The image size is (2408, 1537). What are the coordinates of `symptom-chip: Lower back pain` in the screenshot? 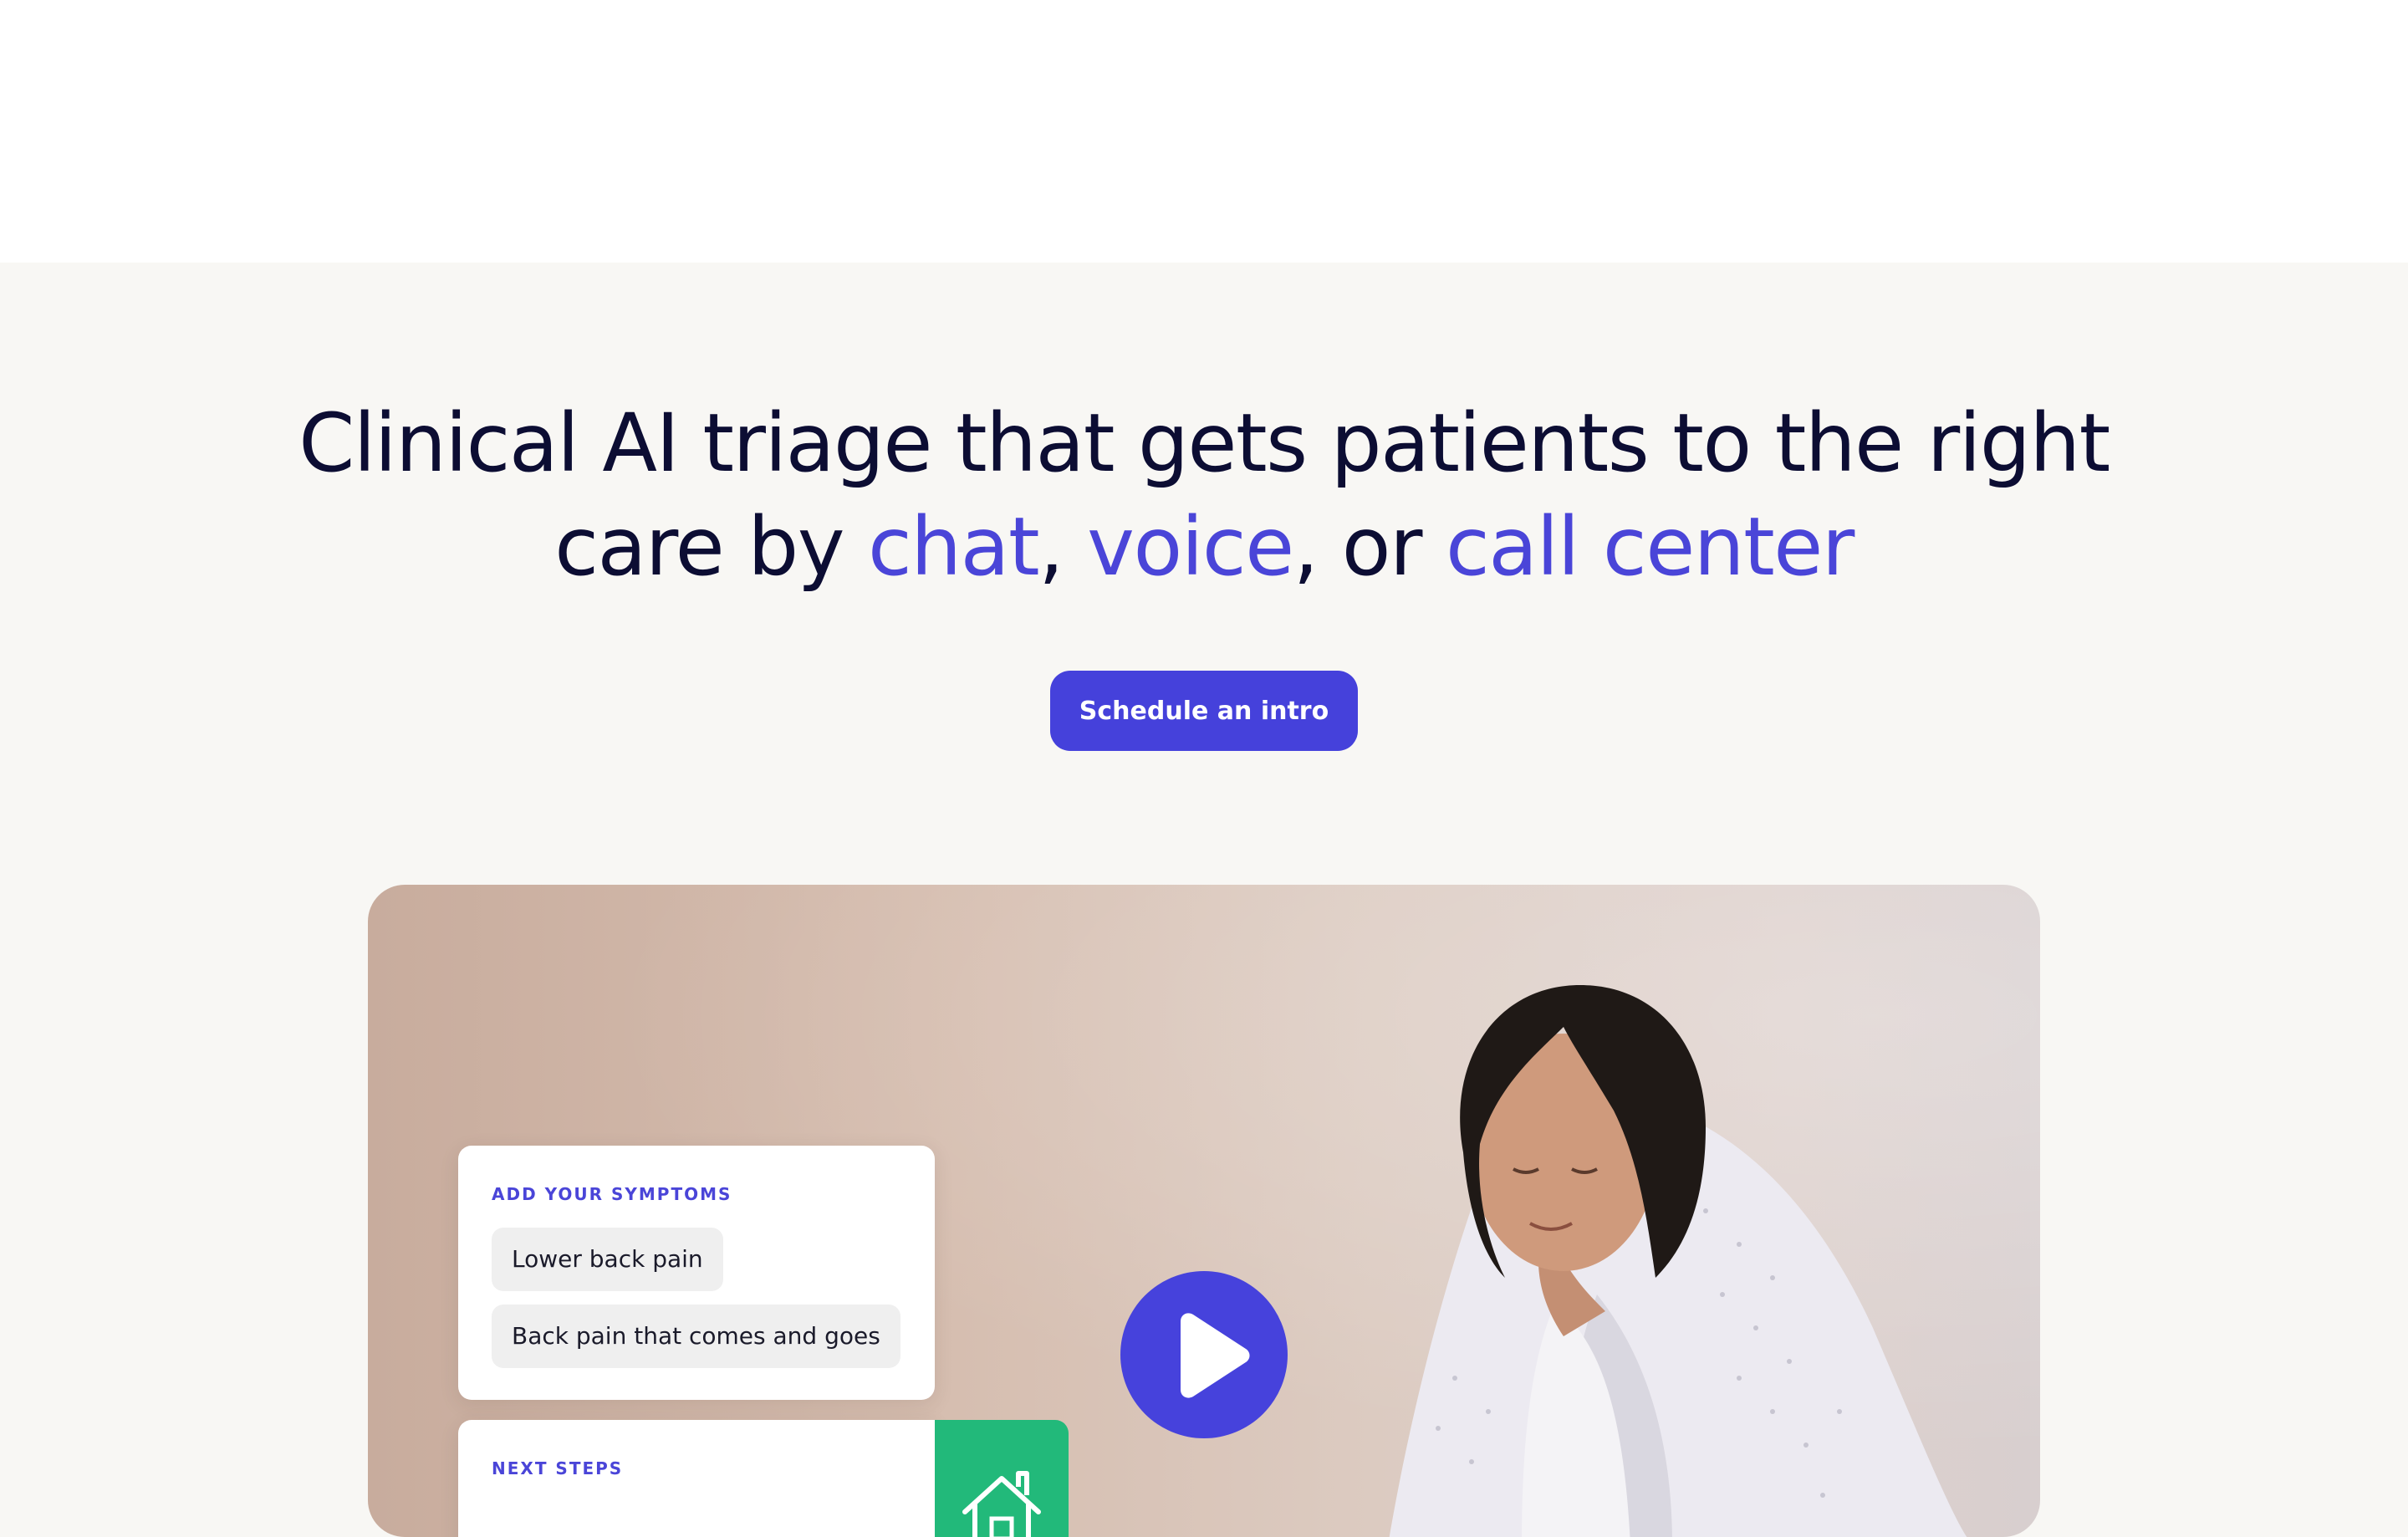 It's located at (607, 1259).